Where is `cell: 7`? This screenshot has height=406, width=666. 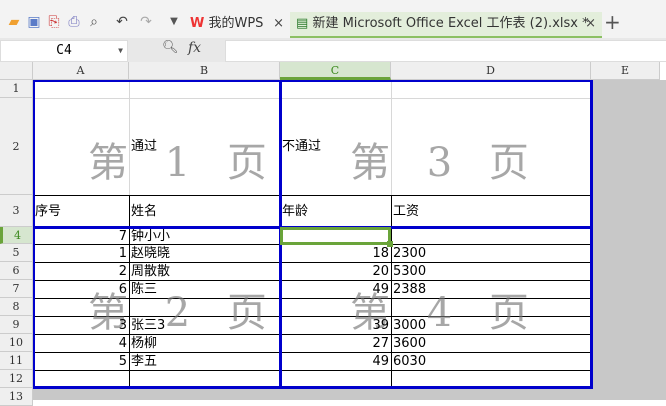 cell: 7 is located at coordinates (81, 236).